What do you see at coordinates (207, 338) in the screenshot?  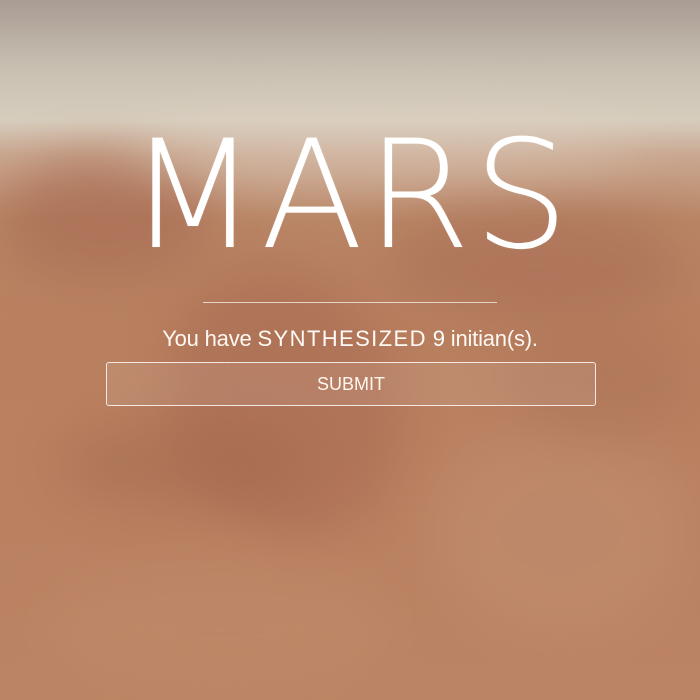 I see `message-prefix: You have` at bounding box center [207, 338].